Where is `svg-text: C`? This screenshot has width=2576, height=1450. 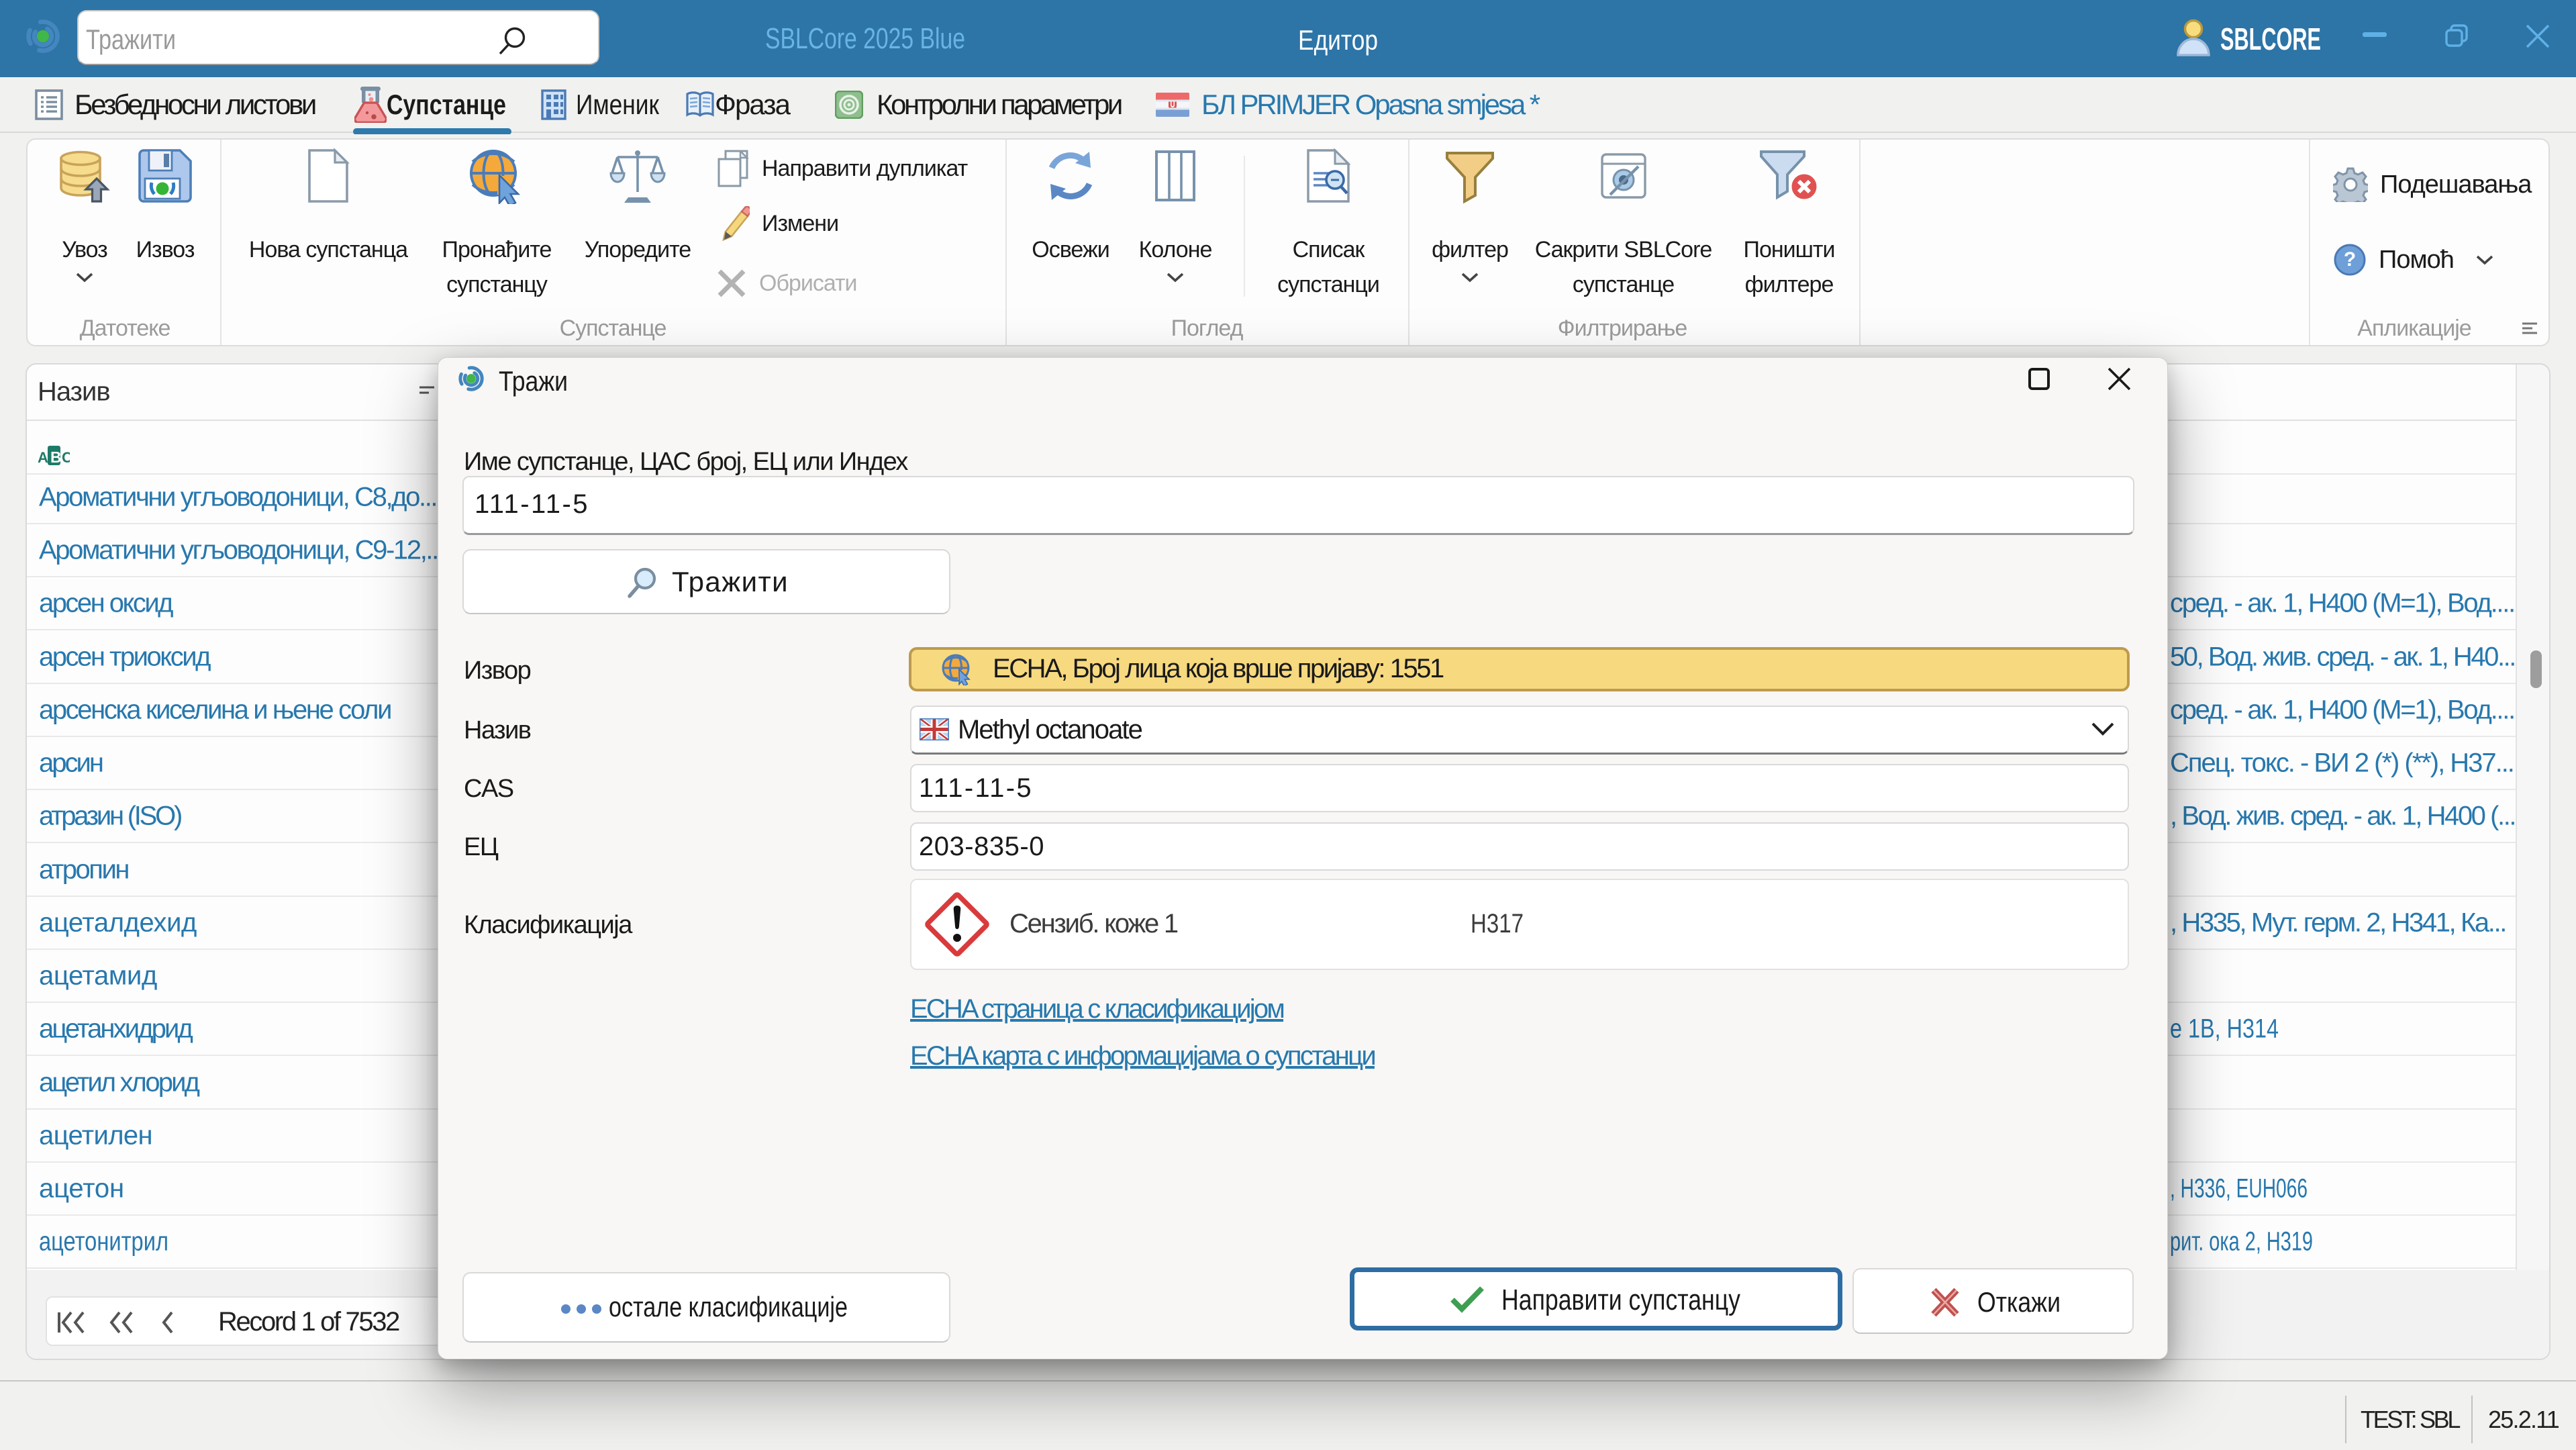
svg-text: C is located at coordinates (66, 457).